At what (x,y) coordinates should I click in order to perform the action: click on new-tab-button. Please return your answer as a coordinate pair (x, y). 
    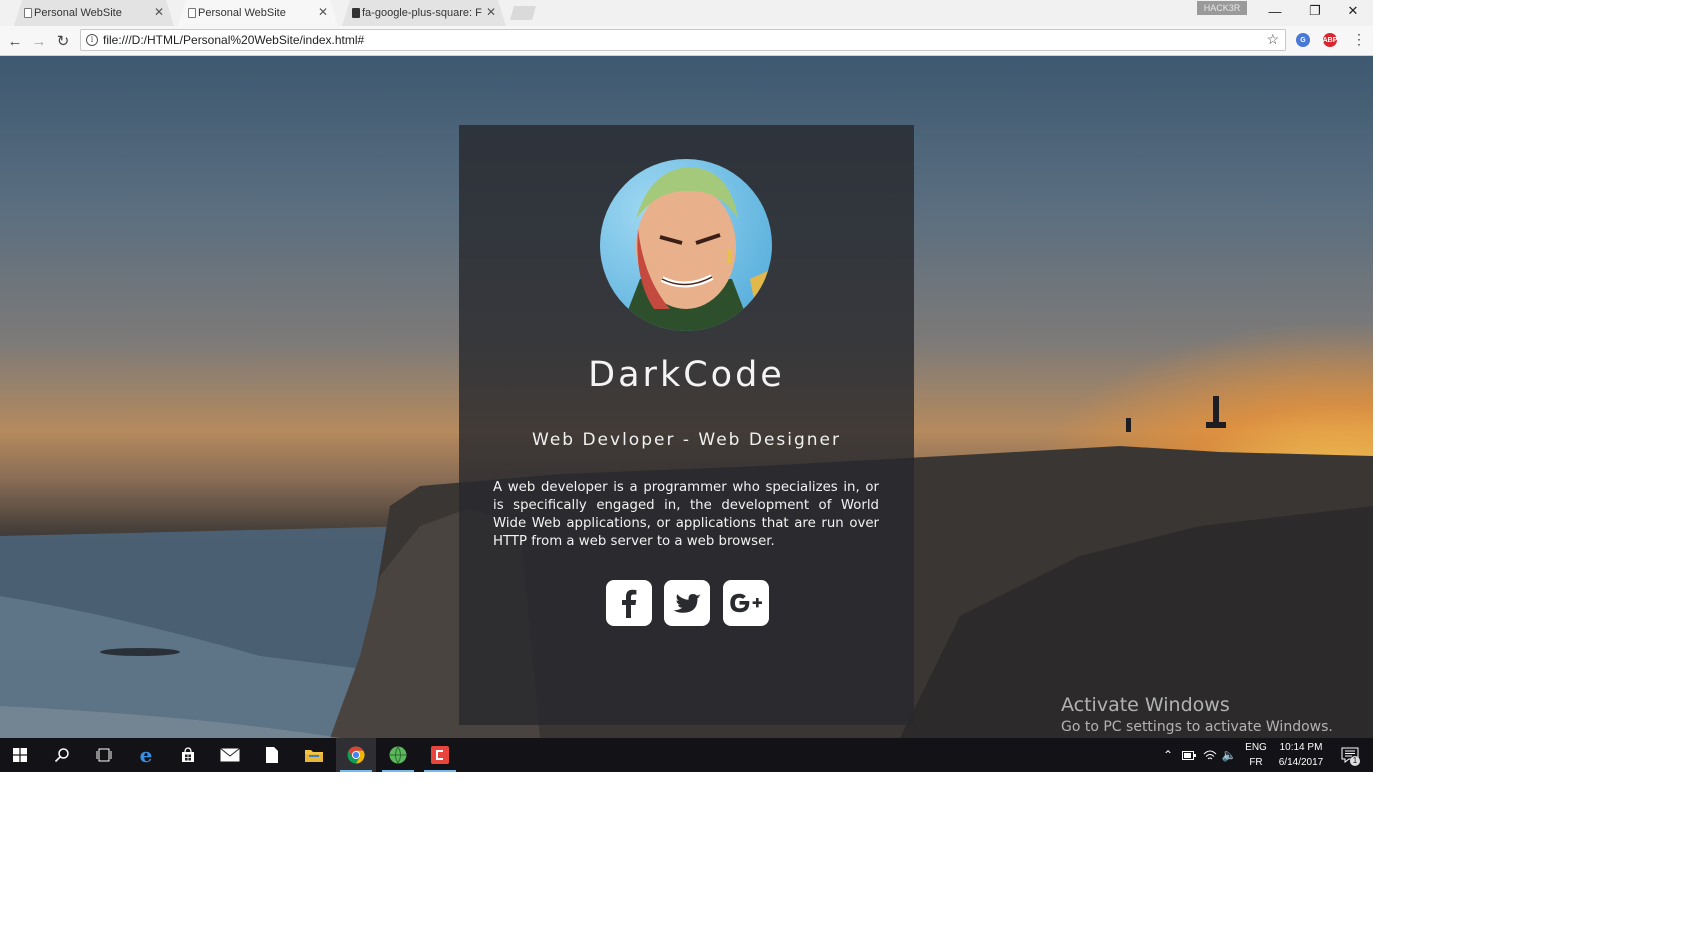
    Looking at the image, I should click on (523, 13).